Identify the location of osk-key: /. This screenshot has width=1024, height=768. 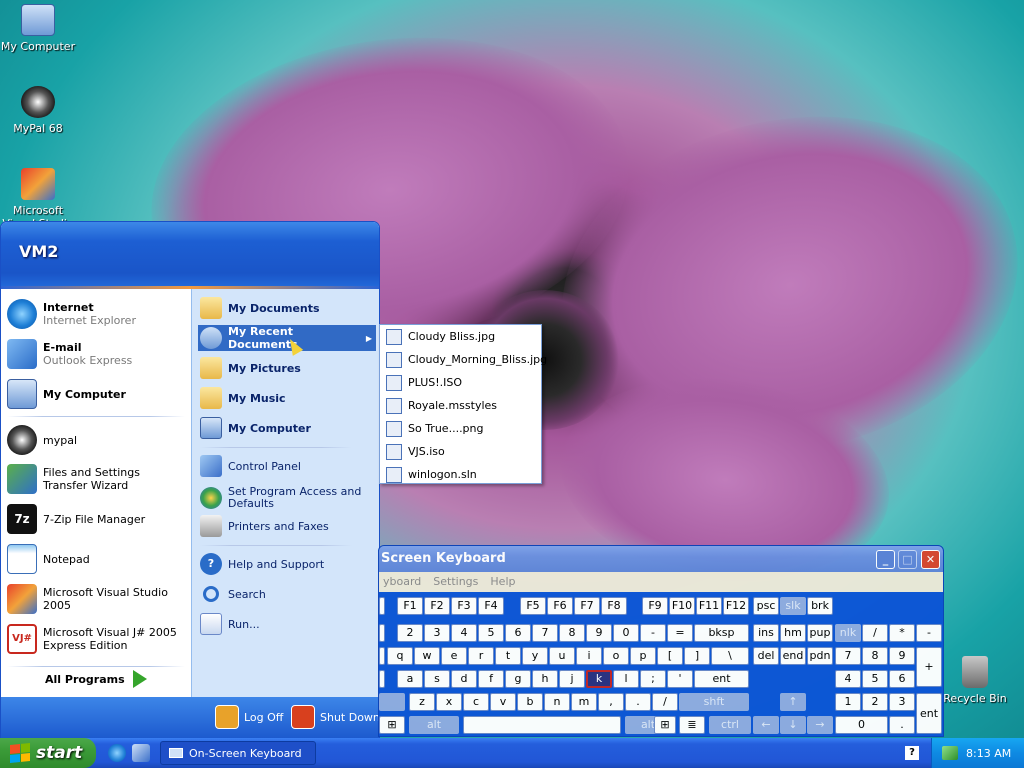
(875, 633).